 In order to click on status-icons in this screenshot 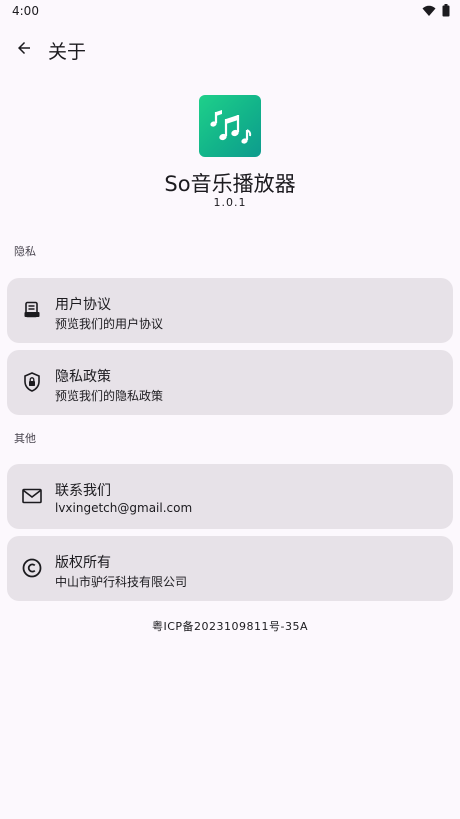, I will do `click(436, 10)`.